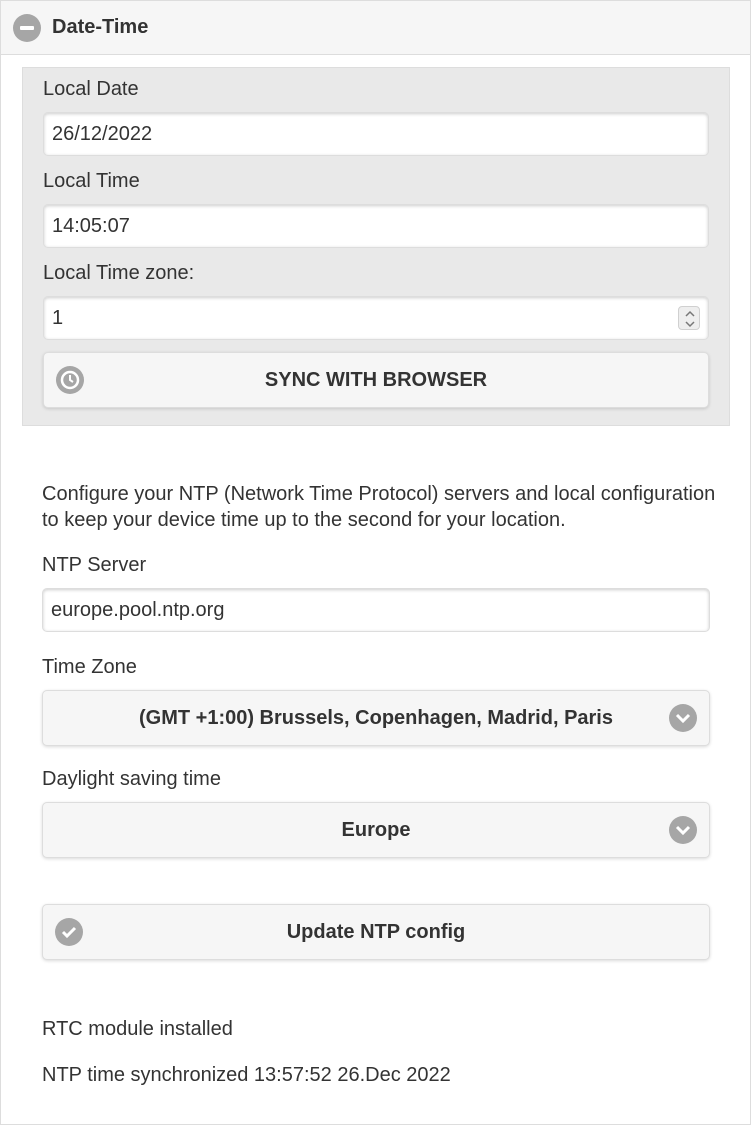 The width and height of the screenshot is (751, 1125). Describe the element at coordinates (94, 565) in the screenshot. I see `ntp-server-label: NTP Server` at that location.